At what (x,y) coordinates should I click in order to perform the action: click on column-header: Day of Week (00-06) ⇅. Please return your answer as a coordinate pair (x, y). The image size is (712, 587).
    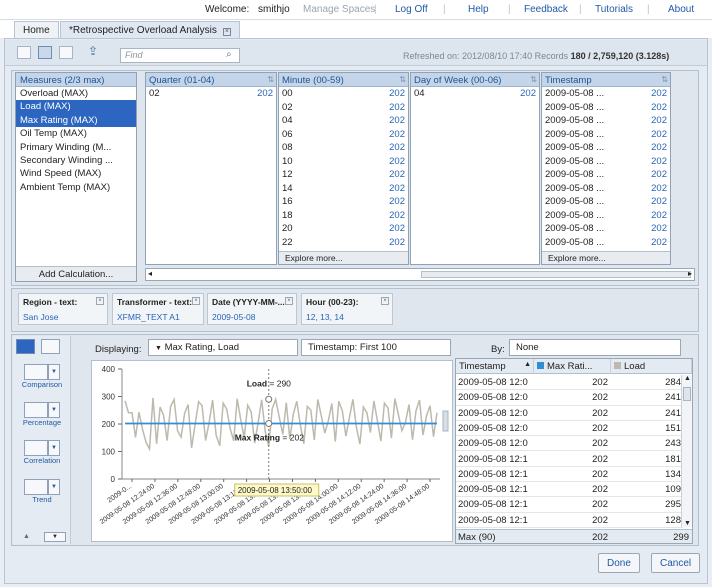
    Looking at the image, I should click on (475, 80).